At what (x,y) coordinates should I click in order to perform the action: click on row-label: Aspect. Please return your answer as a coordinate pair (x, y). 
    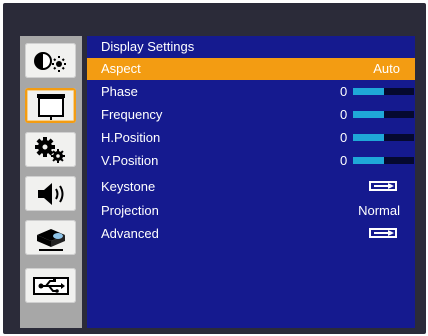
    Looking at the image, I should click on (121, 68).